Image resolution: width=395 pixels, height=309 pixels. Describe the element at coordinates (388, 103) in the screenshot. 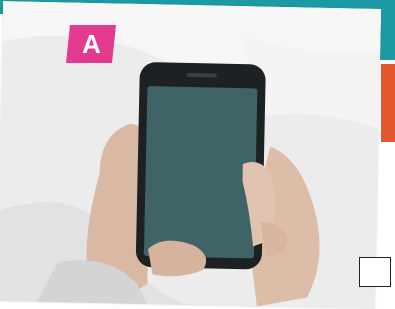

I see `orange-background-strip` at that location.